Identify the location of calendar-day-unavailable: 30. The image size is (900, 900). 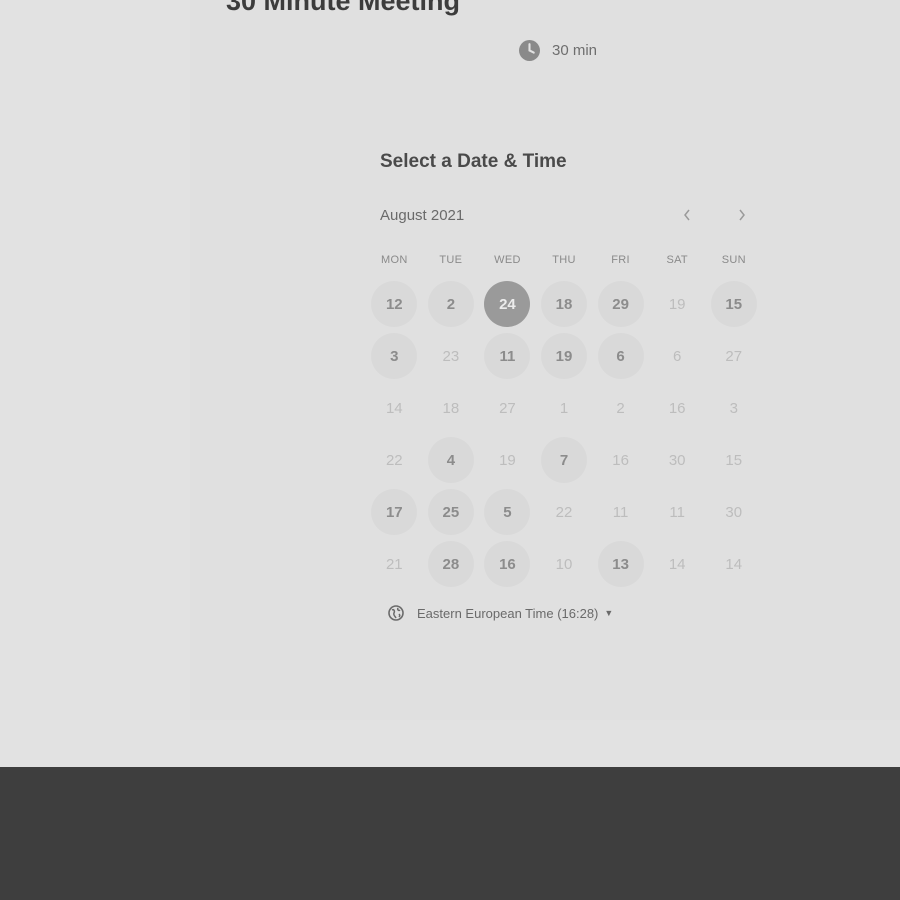
(733, 512).